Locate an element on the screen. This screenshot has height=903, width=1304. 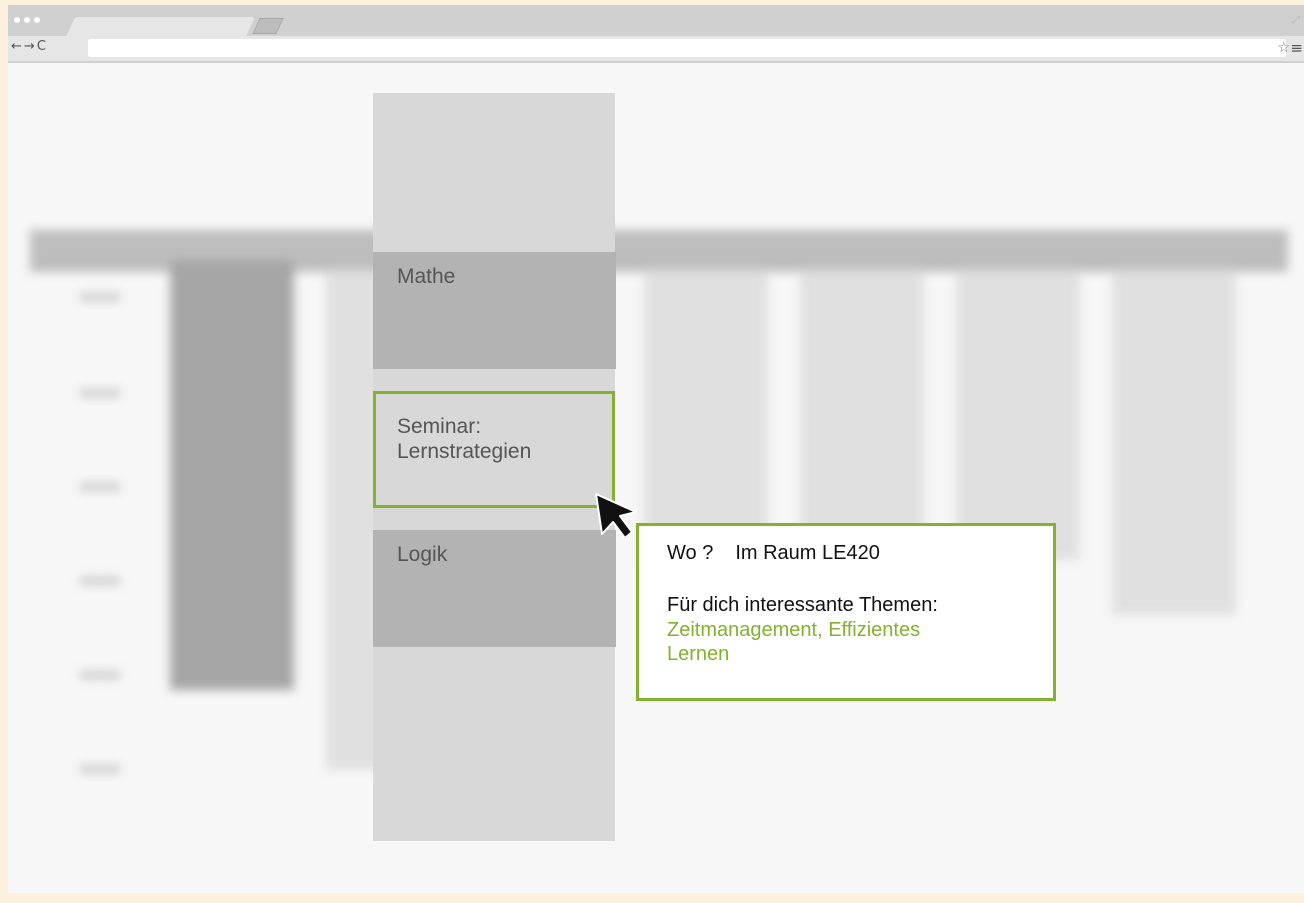
topics-line1: Zeitmanagement, Effizientes is located at coordinates (794, 629).